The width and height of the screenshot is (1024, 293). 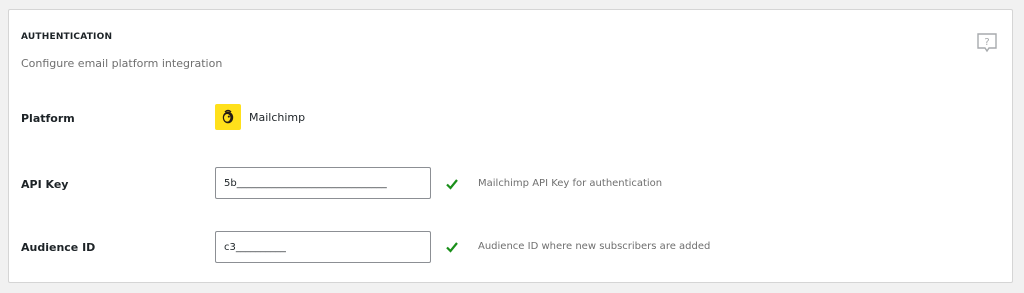 What do you see at coordinates (228, 117) in the screenshot?
I see `mailchimp-logo-icon` at bounding box center [228, 117].